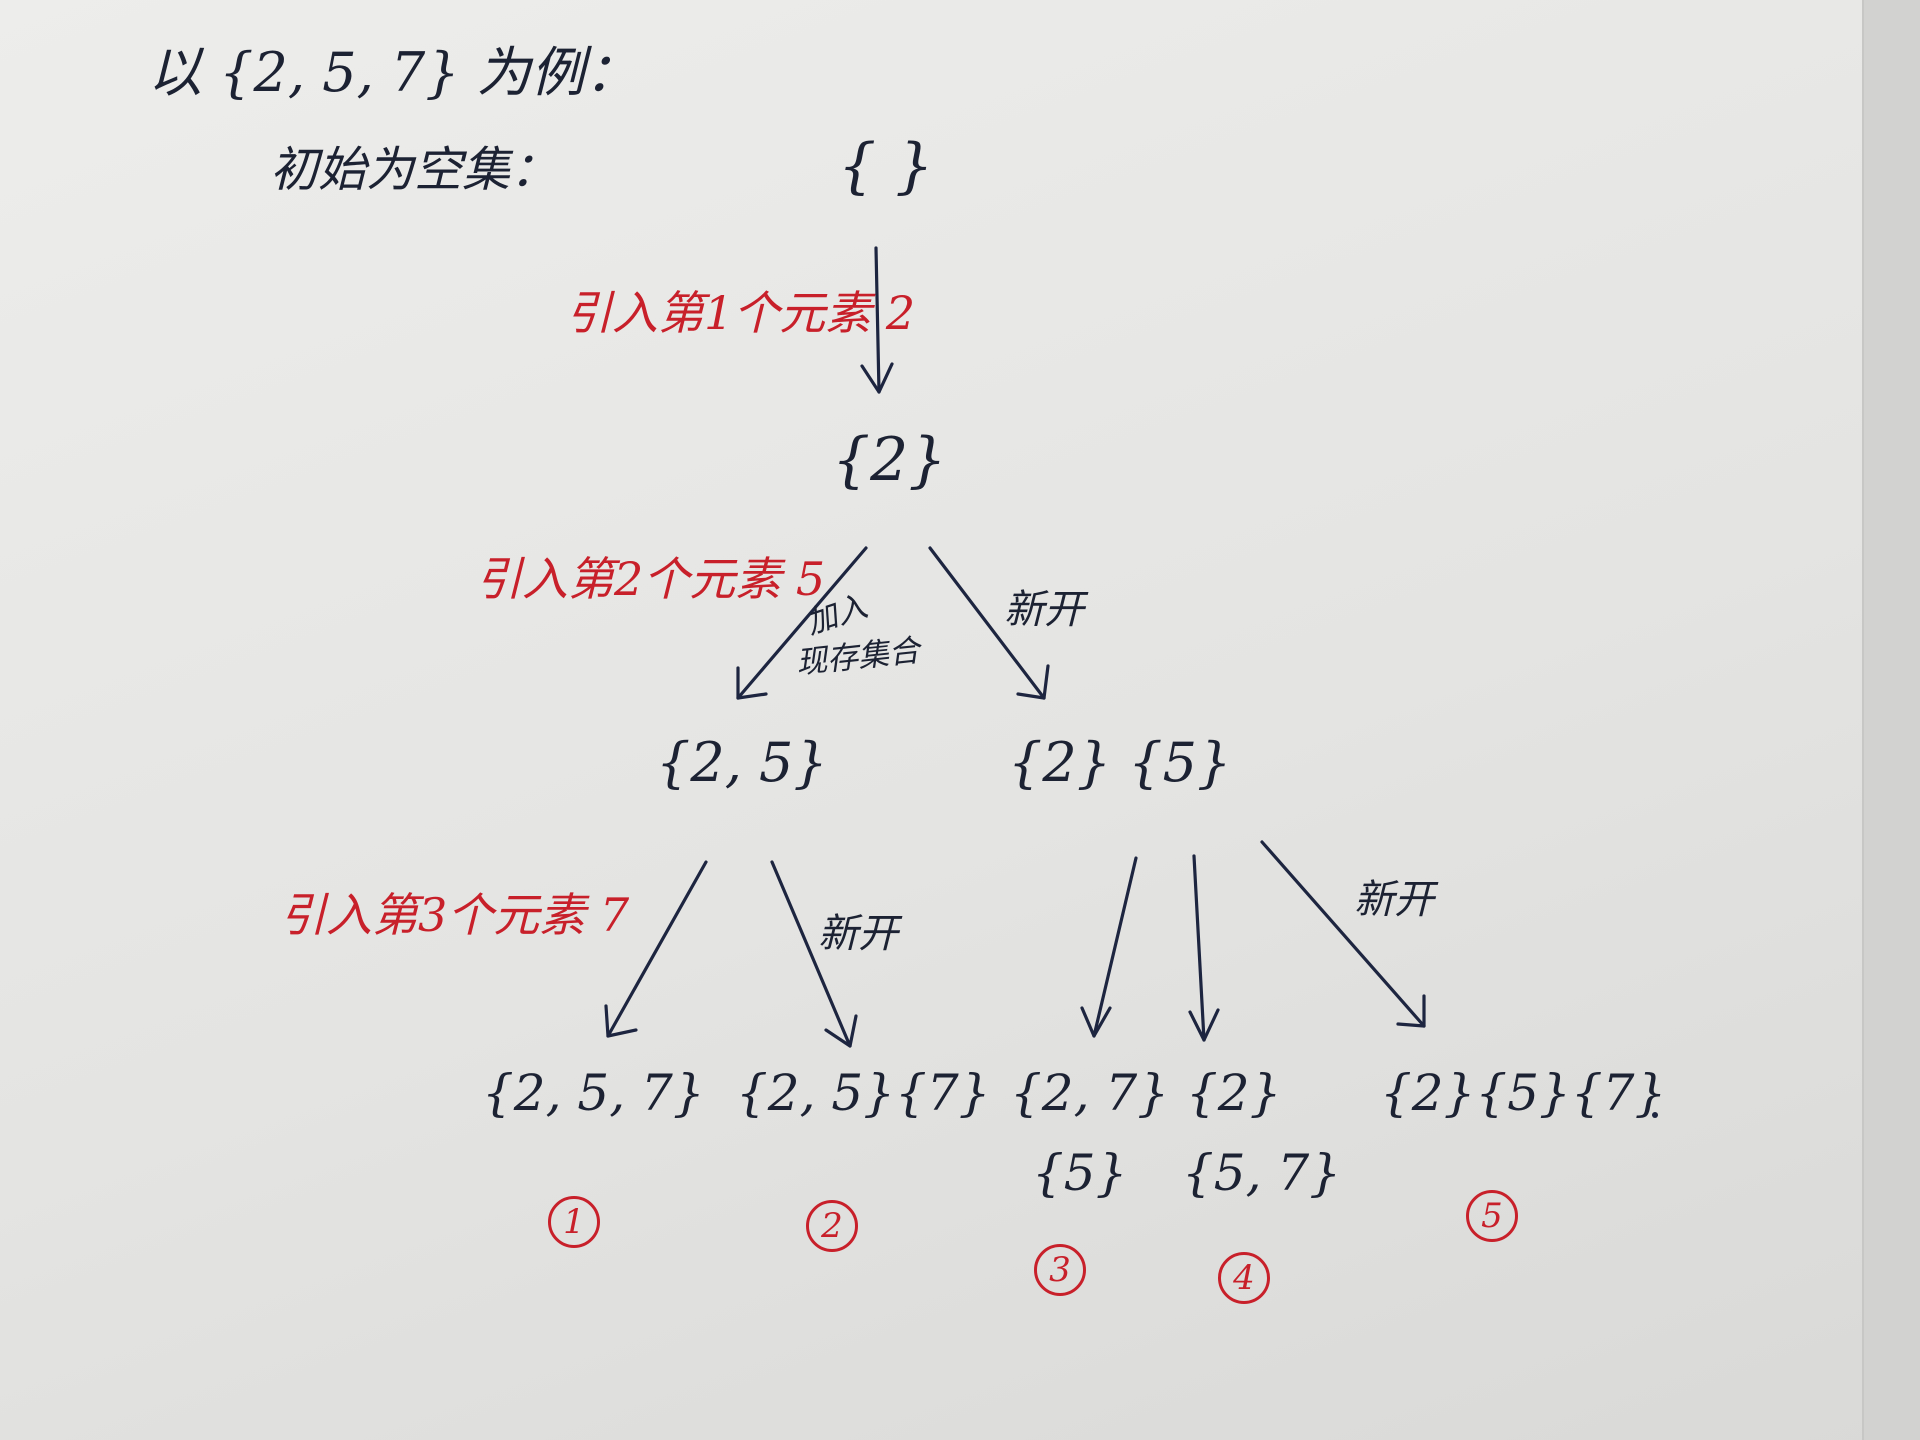 The height and width of the screenshot is (1440, 1920). Describe the element at coordinates (651, 579) in the screenshot. I see `step-label-2: 引入第2个元素 5` at that location.